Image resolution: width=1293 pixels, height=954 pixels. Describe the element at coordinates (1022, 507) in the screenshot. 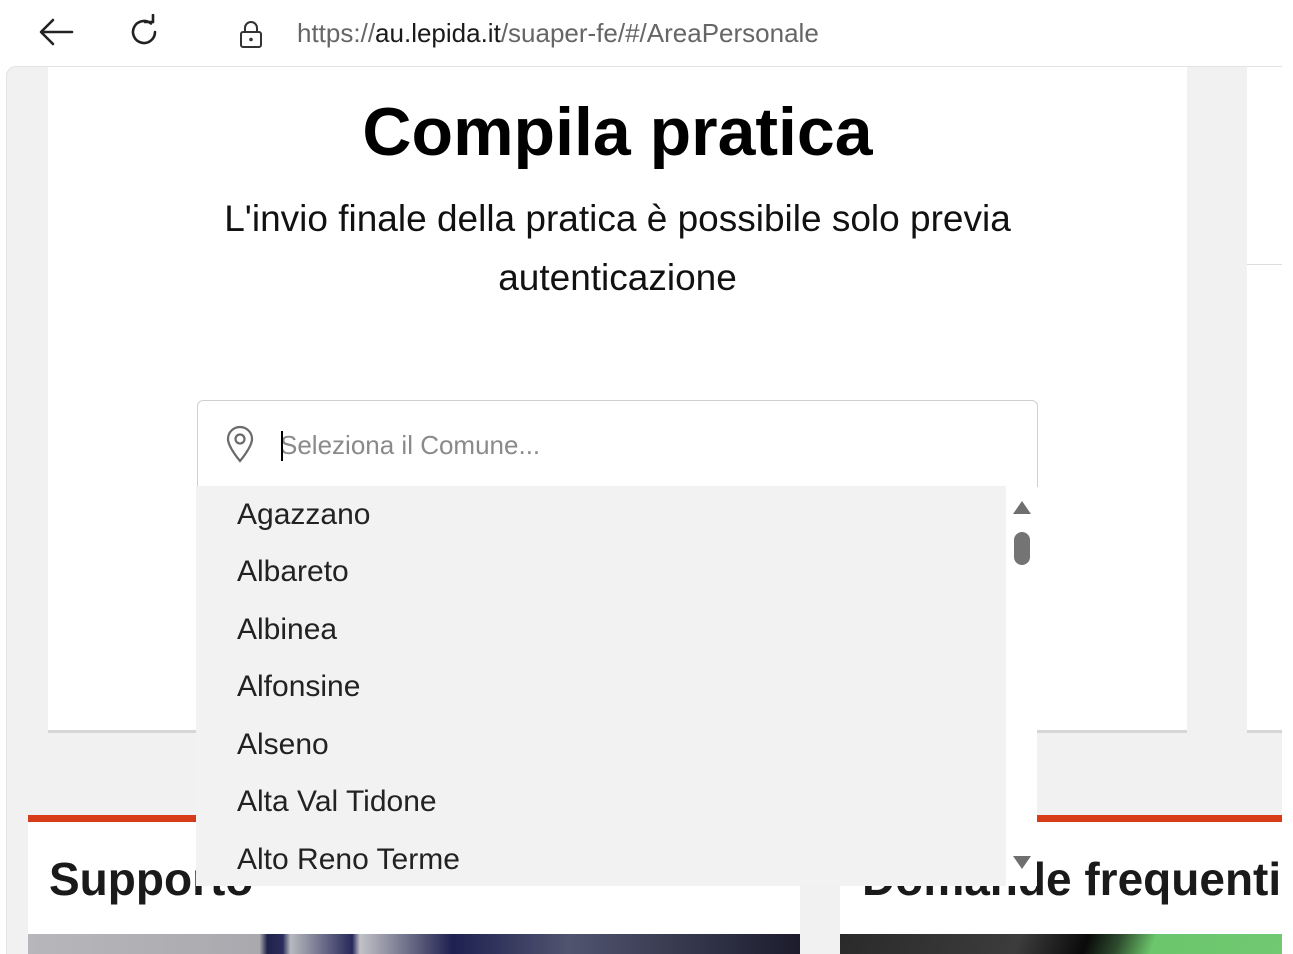

I see `scroll-up-arrow-icon` at that location.